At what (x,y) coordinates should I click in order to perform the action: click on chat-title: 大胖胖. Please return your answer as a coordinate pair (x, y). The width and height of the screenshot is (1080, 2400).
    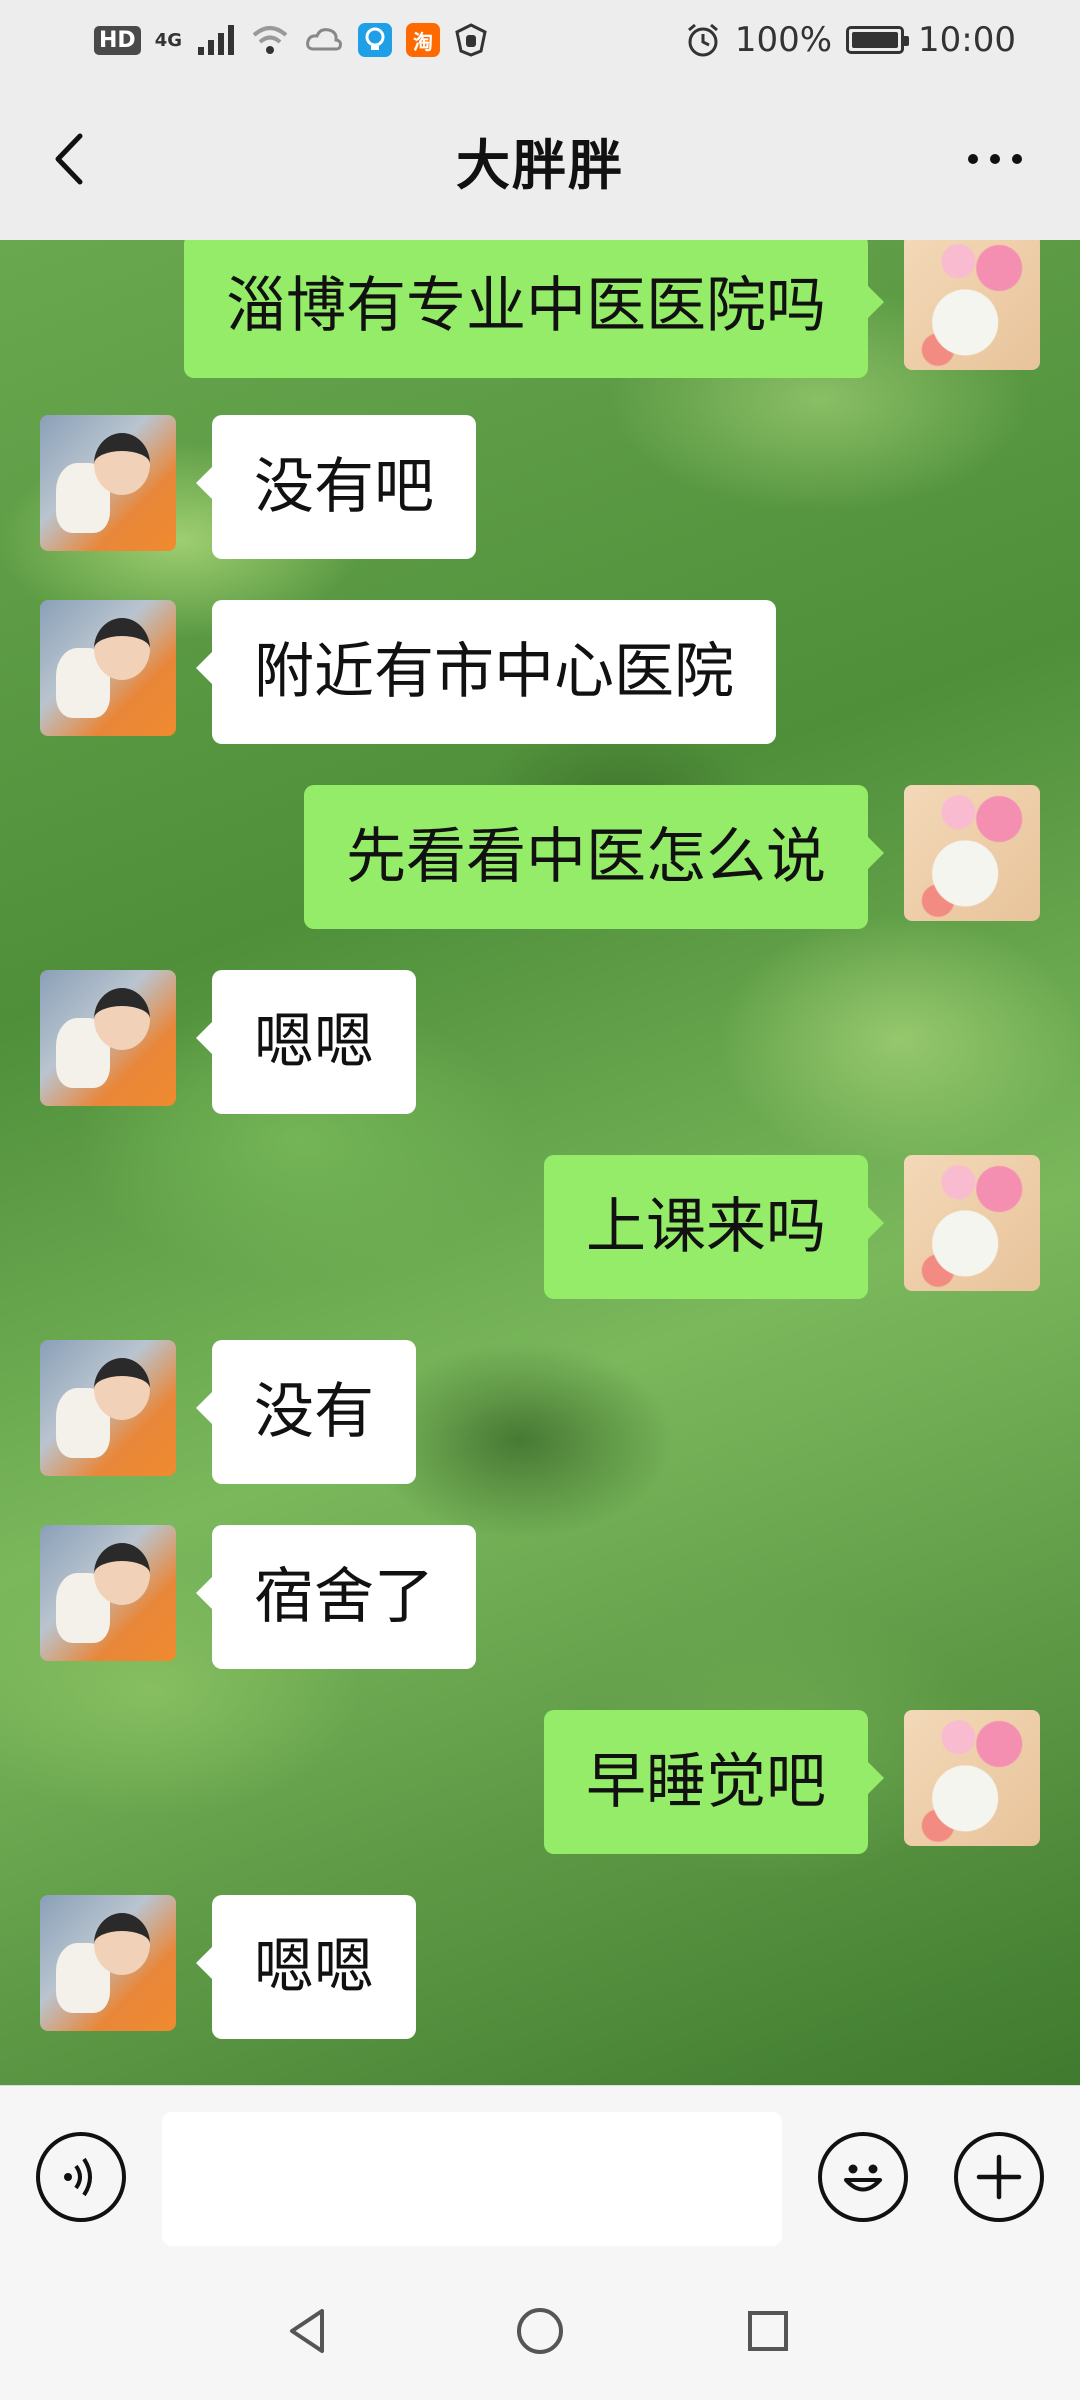
    Looking at the image, I should click on (540, 165).